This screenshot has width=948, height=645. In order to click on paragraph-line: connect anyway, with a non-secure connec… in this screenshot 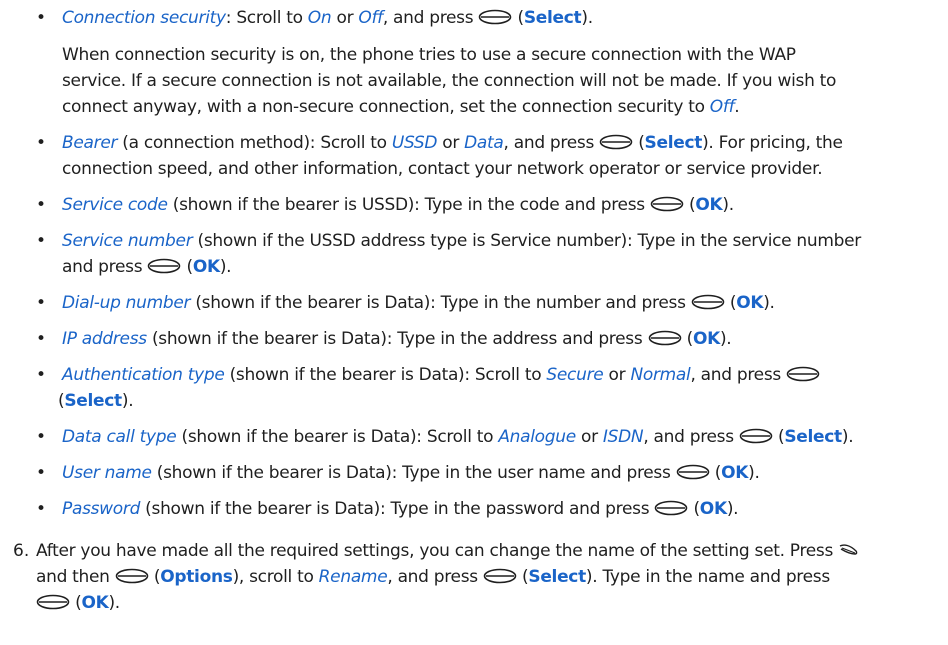, I will do `click(401, 107)`.